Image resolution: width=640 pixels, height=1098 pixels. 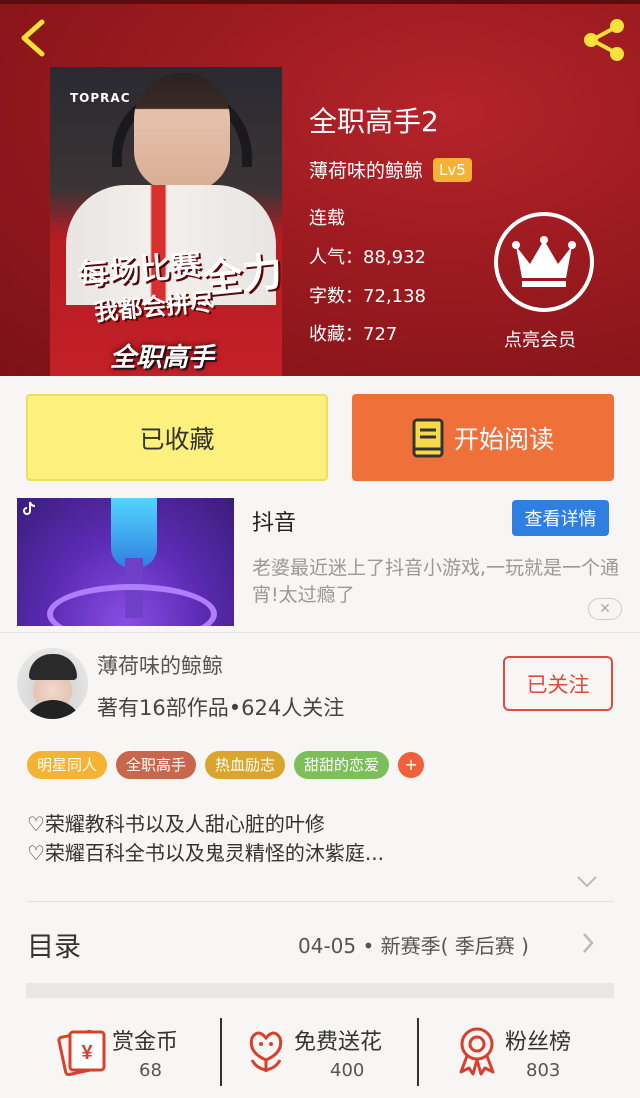 What do you see at coordinates (503, 439) in the screenshot?
I see `start-reading-label: 开始阅读` at bounding box center [503, 439].